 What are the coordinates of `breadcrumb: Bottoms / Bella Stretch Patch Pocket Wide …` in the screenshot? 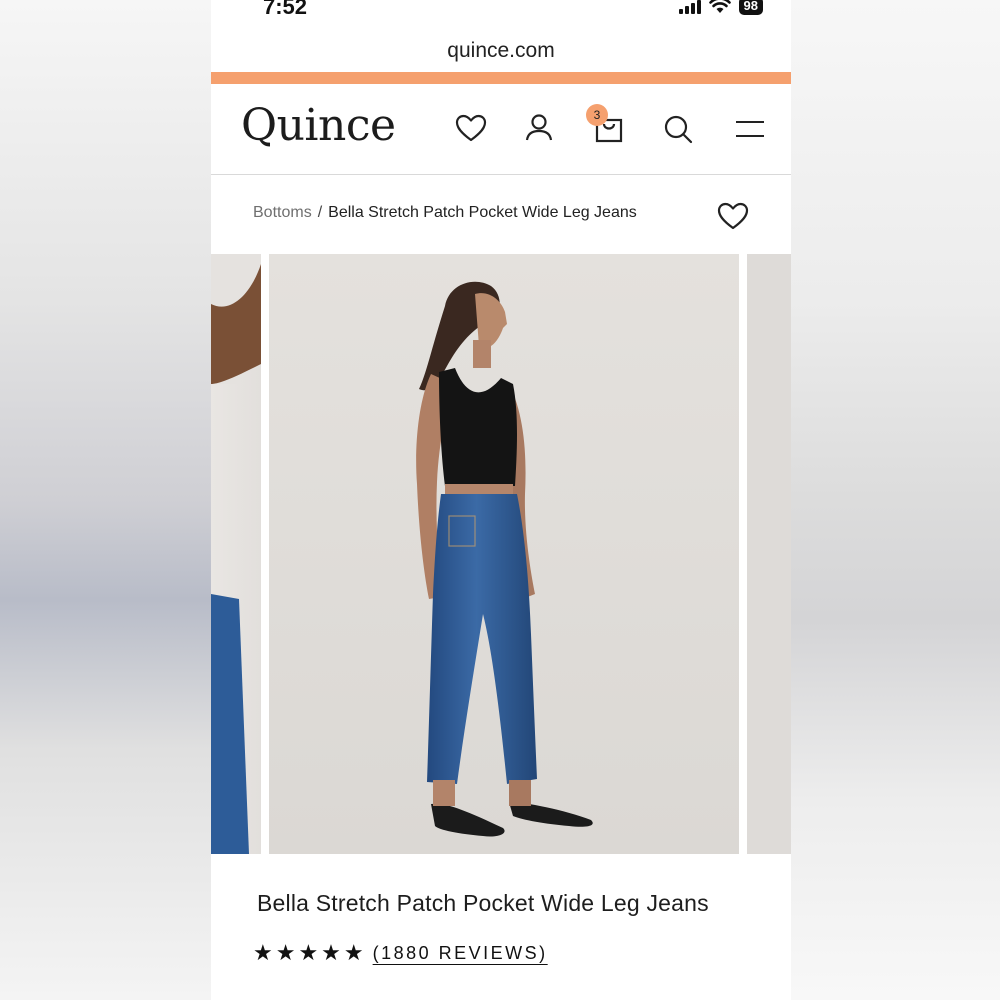 It's located at (445, 213).